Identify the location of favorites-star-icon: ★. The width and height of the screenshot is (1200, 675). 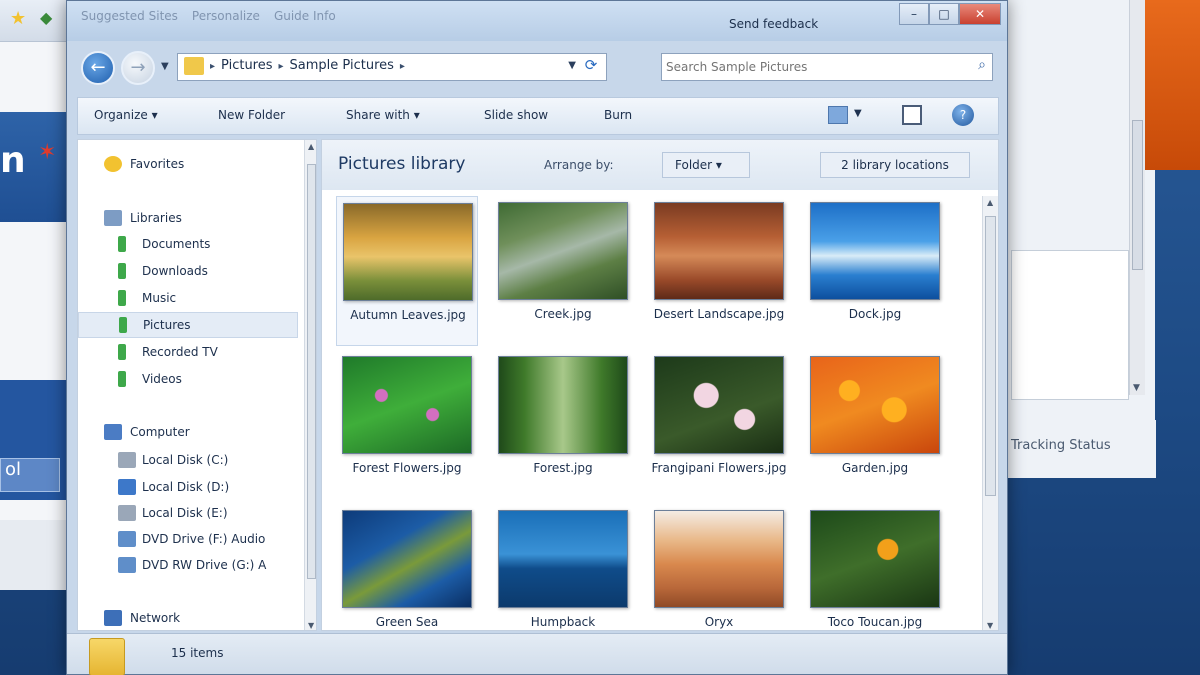
(18, 18).